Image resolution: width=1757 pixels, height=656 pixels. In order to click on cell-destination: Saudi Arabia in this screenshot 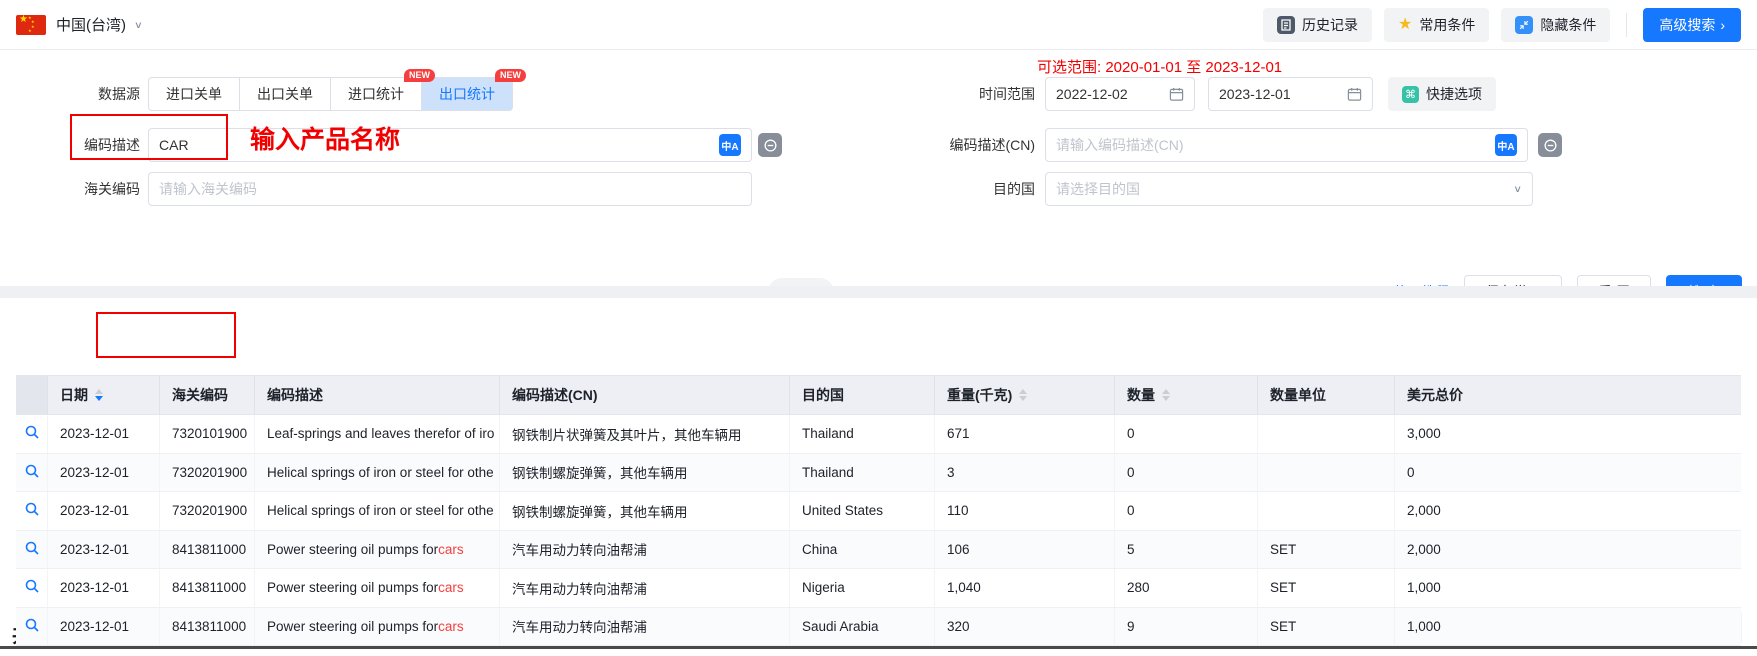, I will do `click(862, 626)`.